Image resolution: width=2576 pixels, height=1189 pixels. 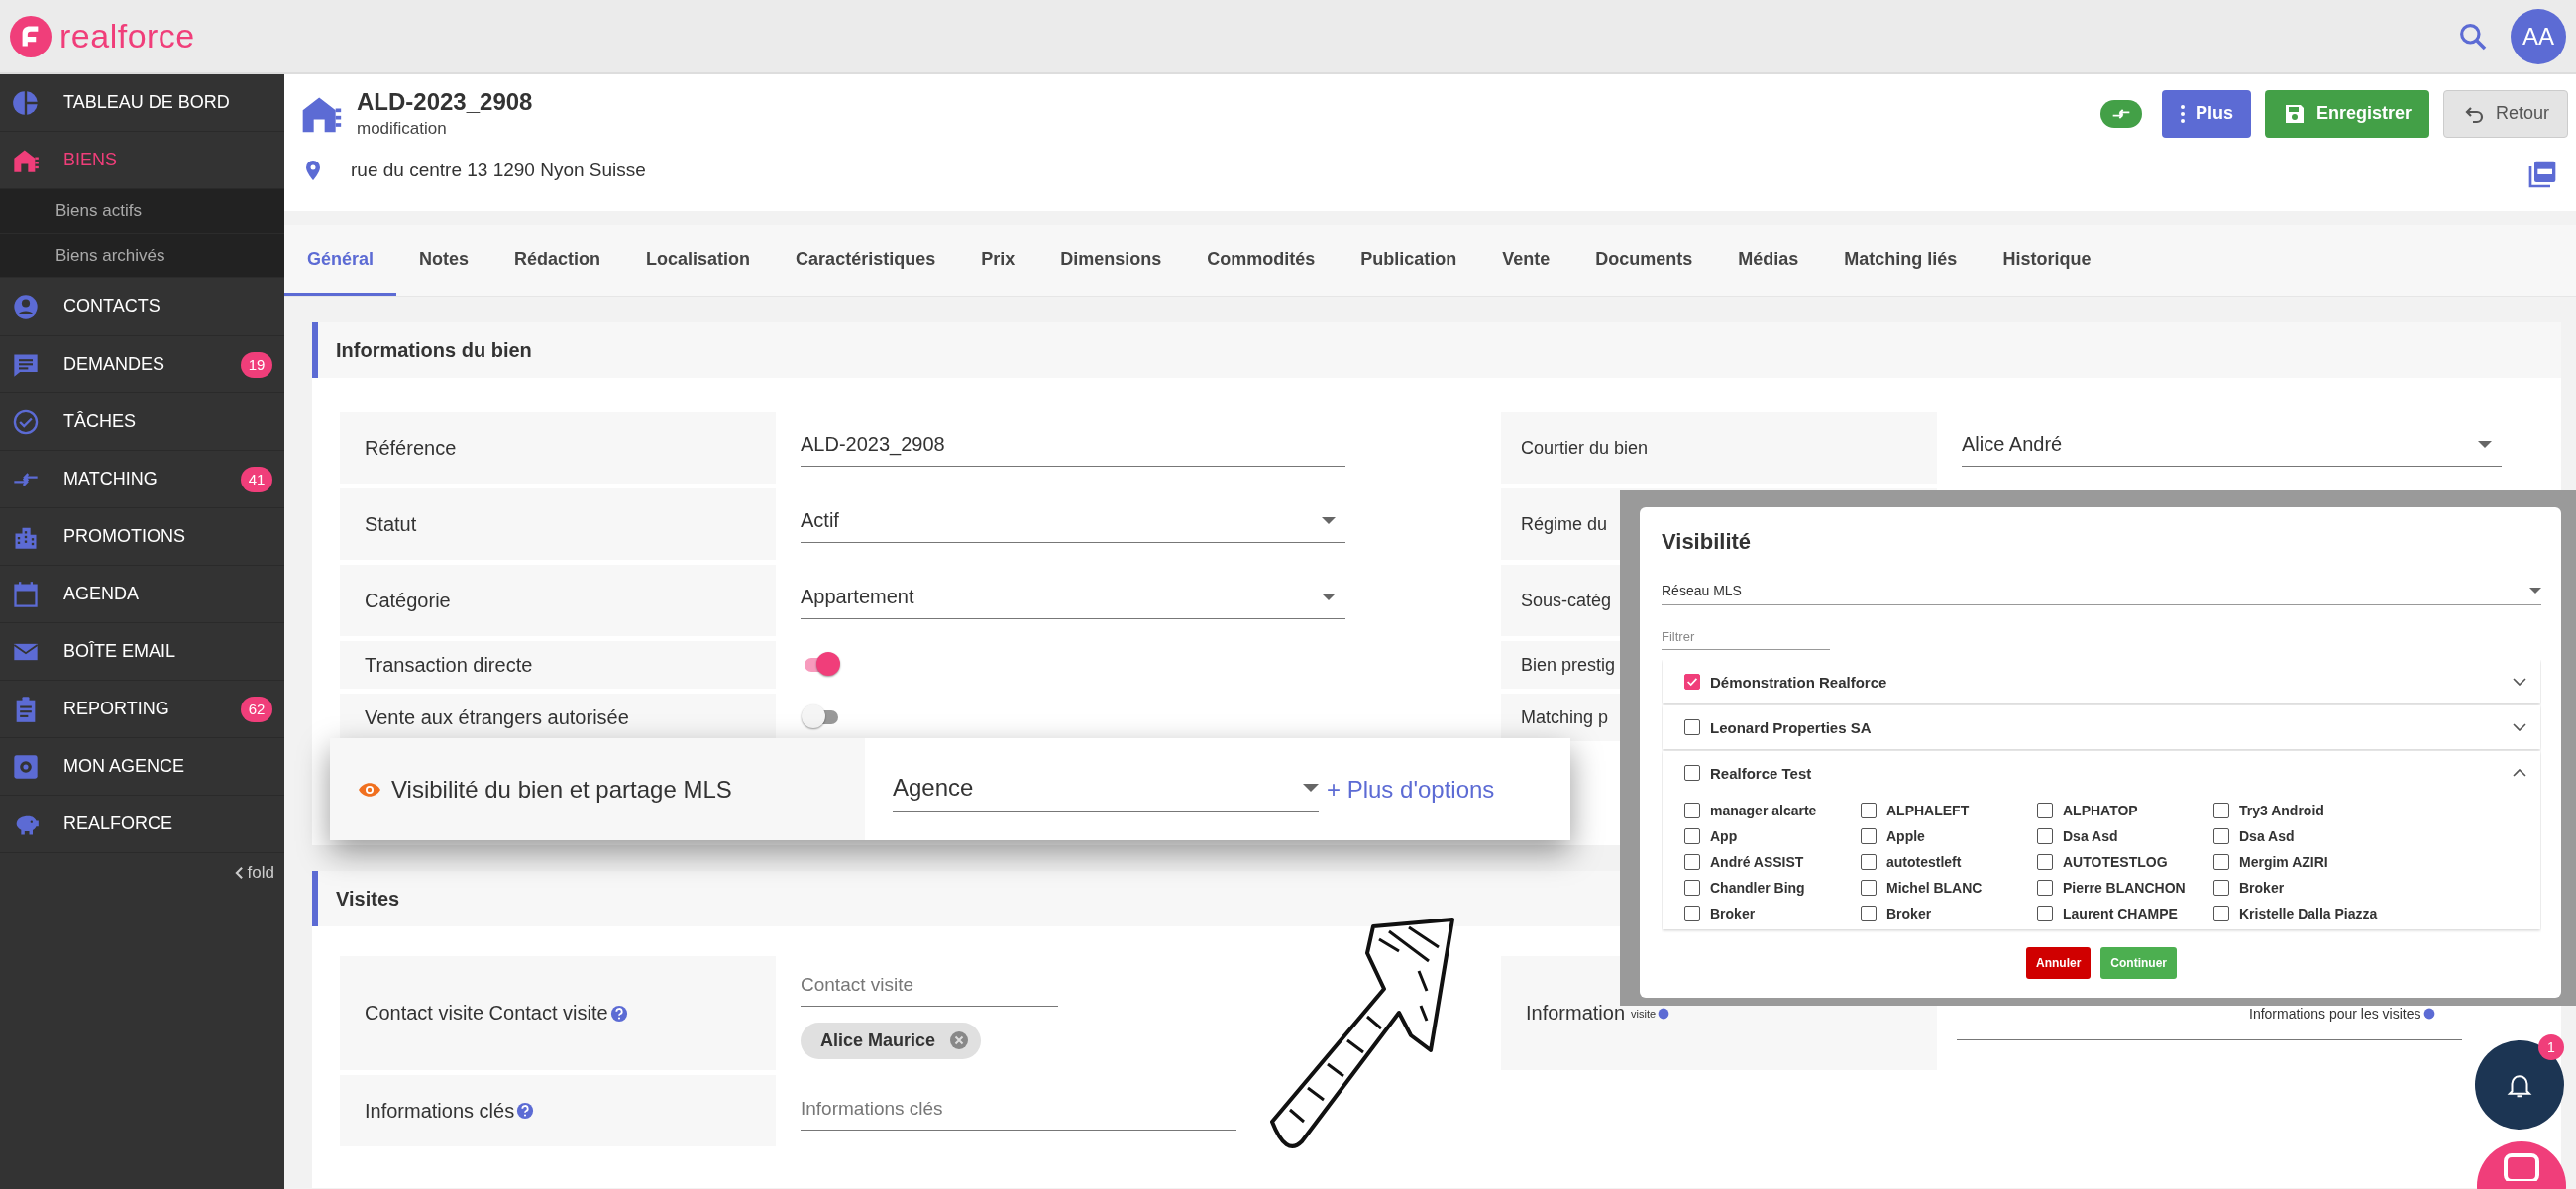 What do you see at coordinates (1644, 260) in the screenshot?
I see `tab: Documents` at bounding box center [1644, 260].